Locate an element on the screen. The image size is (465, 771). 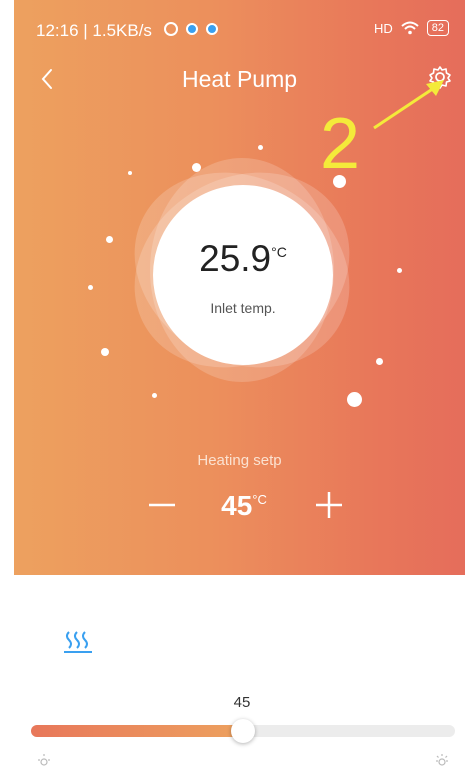
sun-low-icon is located at coordinates (44, 760).